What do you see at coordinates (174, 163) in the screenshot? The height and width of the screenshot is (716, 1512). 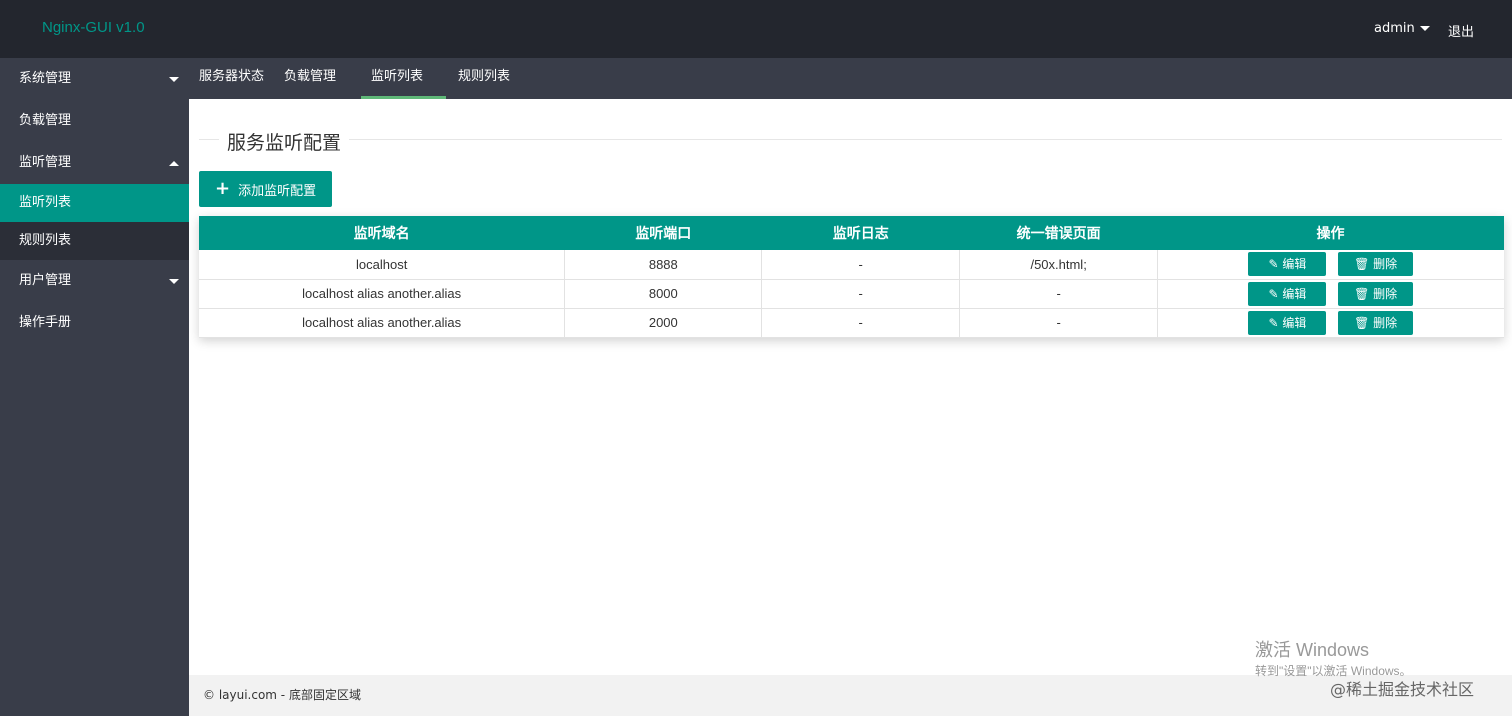 I see `chevron-up-icon` at bounding box center [174, 163].